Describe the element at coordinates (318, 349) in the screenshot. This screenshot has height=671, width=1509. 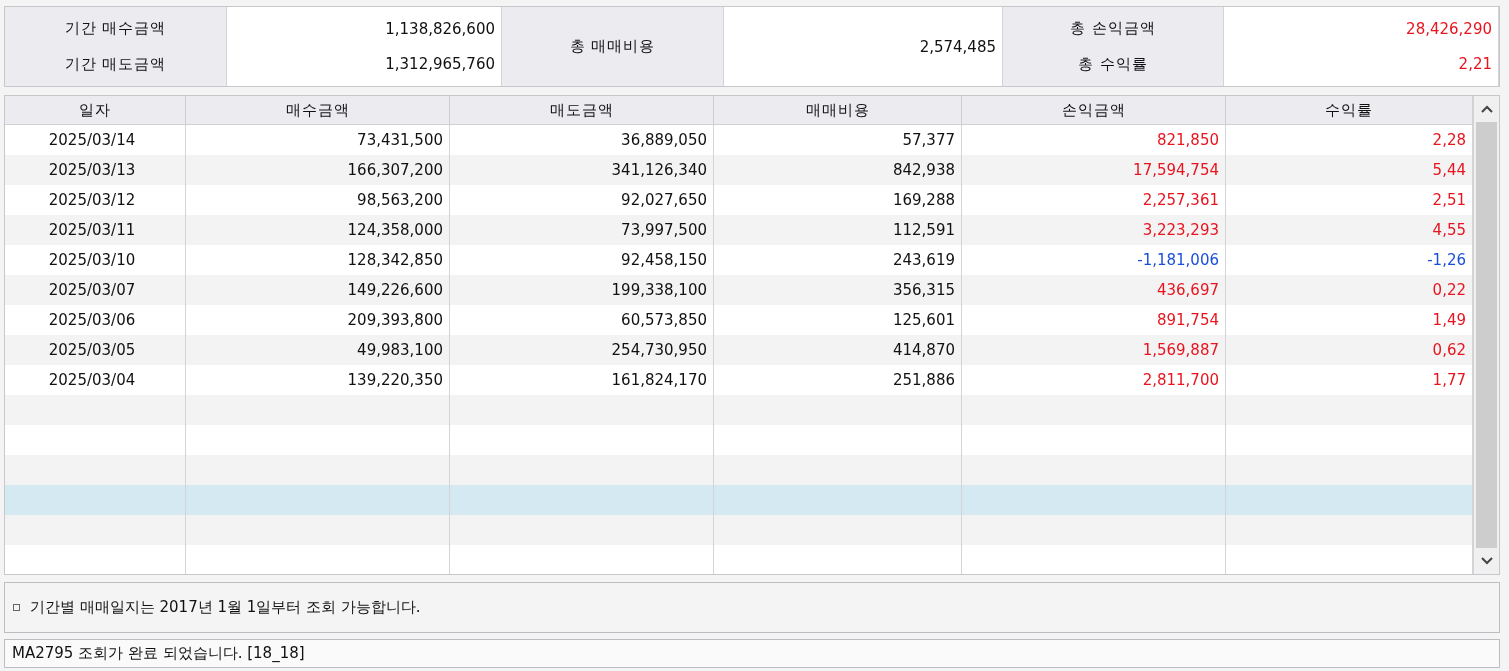
I see `table-cell: 49,983,100` at that location.